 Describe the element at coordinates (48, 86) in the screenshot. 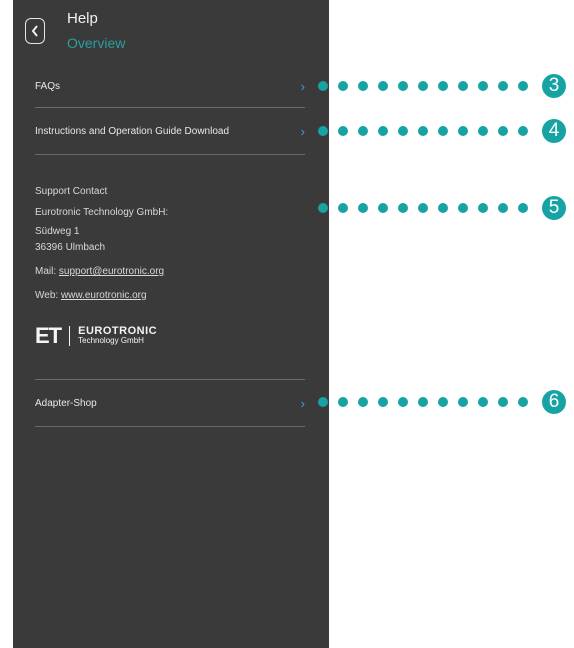

I see `menu-item-label: FAQs` at that location.